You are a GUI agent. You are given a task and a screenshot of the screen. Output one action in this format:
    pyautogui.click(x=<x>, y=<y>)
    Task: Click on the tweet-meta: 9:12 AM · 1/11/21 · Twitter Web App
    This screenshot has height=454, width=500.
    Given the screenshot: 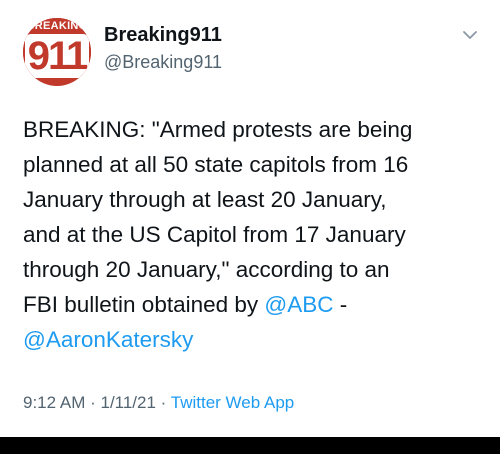 What is the action you would take?
    pyautogui.click(x=158, y=403)
    